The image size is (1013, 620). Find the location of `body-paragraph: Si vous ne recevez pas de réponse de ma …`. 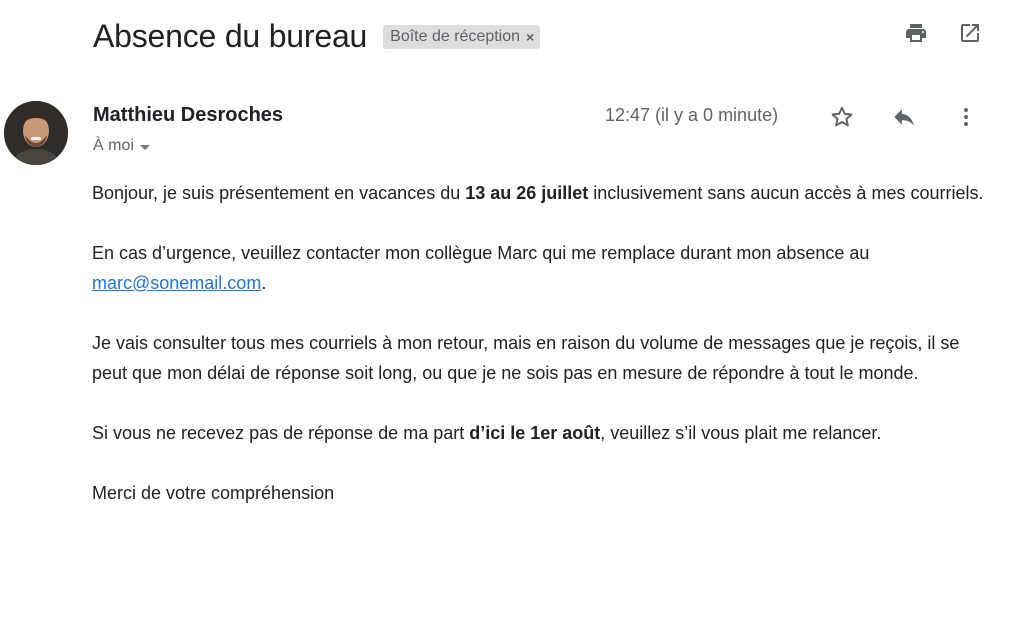

body-paragraph: Si vous ne recevez pas de réponse de ma … is located at coordinates (542, 433).